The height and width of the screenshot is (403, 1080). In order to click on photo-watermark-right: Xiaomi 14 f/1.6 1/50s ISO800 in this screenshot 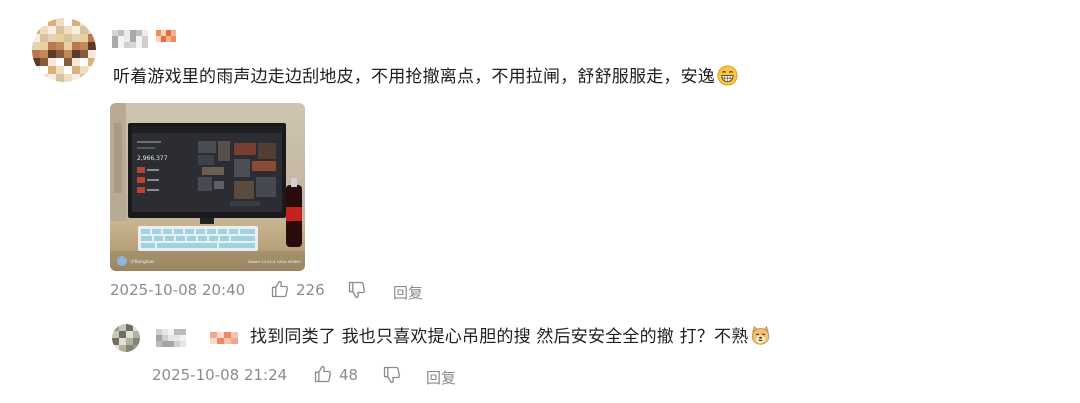, I will do `click(274, 262)`.